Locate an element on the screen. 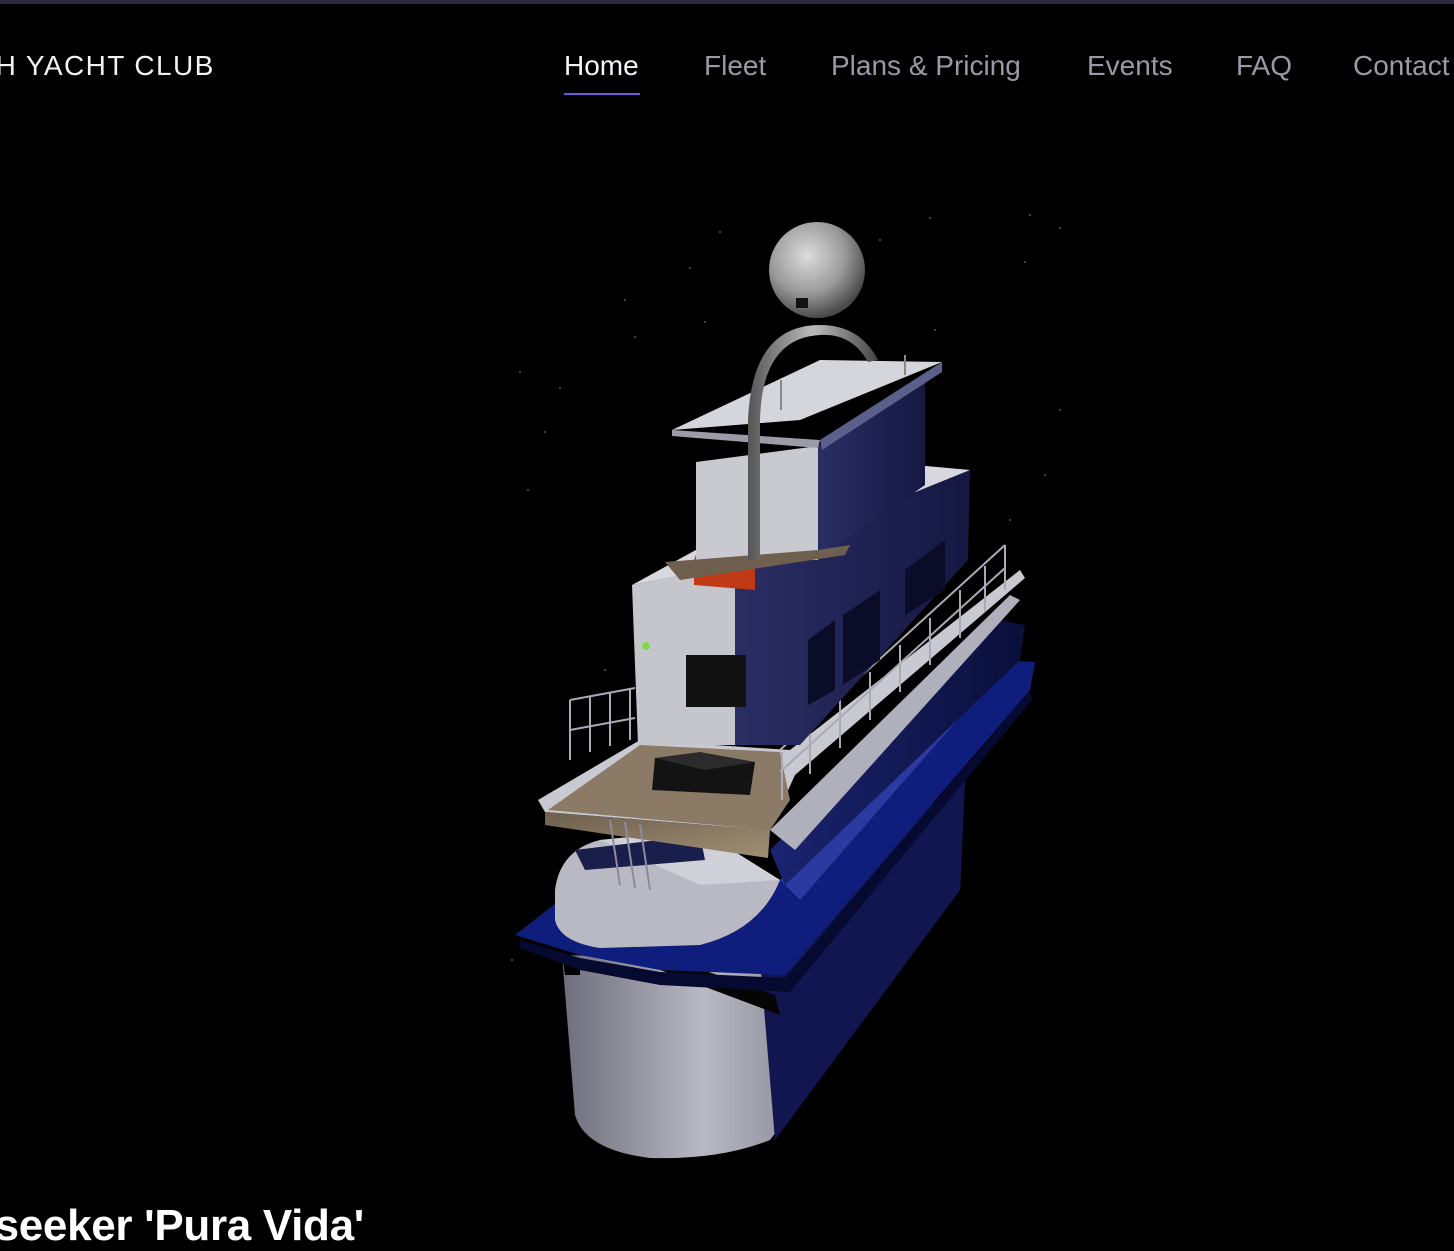 The image size is (1454, 1251). hero-yacht-title: nseeker 'Pura Vida' is located at coordinates (182, 1226).